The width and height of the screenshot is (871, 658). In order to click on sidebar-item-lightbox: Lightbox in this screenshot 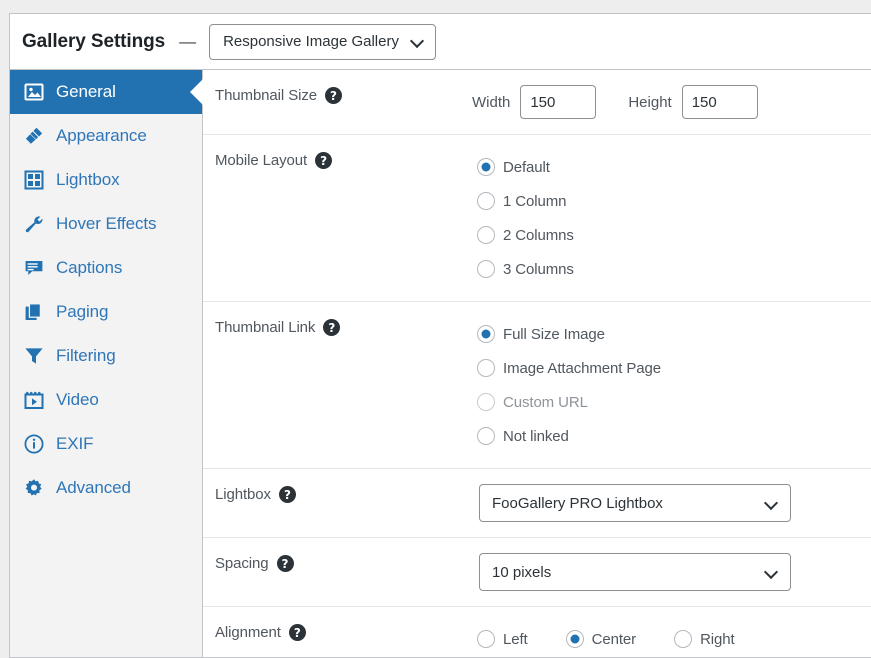, I will do `click(106, 180)`.